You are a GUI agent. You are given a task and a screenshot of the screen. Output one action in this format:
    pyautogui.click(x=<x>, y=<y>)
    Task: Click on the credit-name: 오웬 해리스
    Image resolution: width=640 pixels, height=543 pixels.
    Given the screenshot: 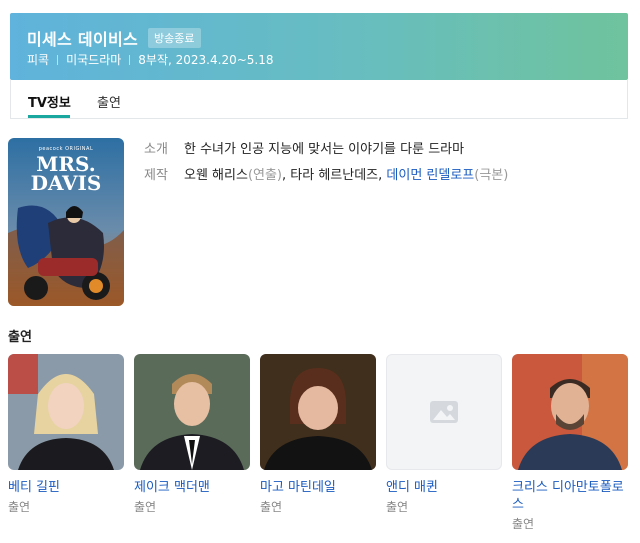 What is the action you would take?
    pyautogui.click(x=216, y=175)
    